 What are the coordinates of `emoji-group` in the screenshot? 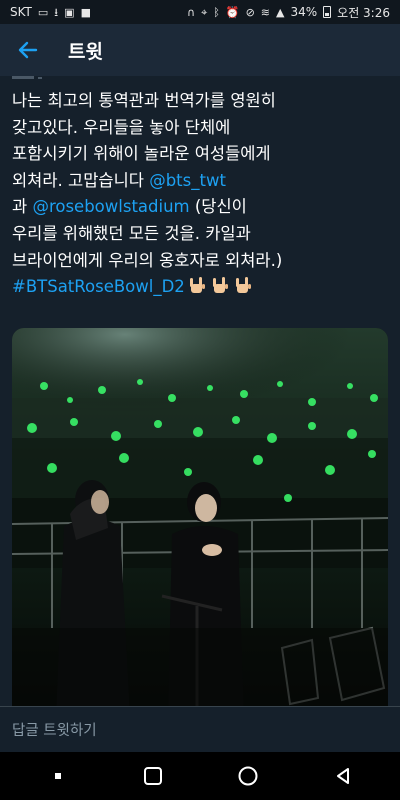 It's located at (220, 285).